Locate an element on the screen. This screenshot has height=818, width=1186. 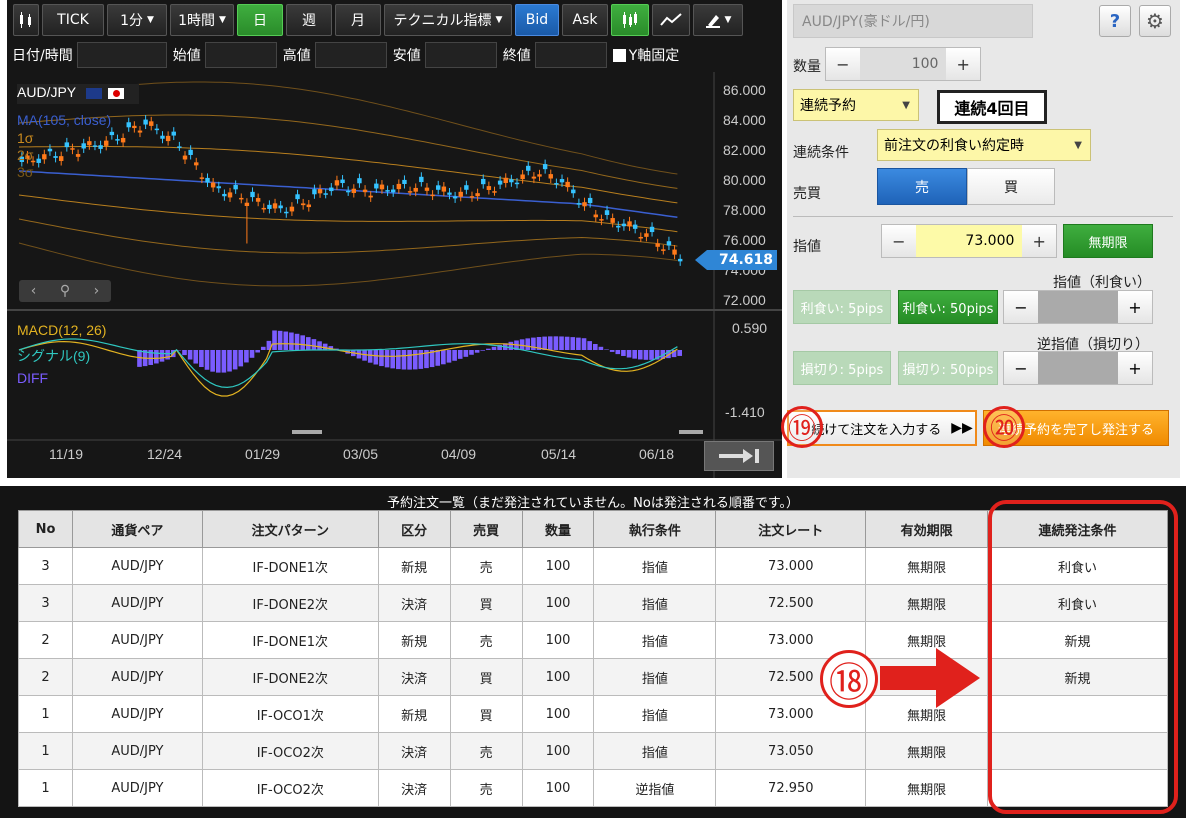
price-minus-button: − is located at coordinates (899, 241).